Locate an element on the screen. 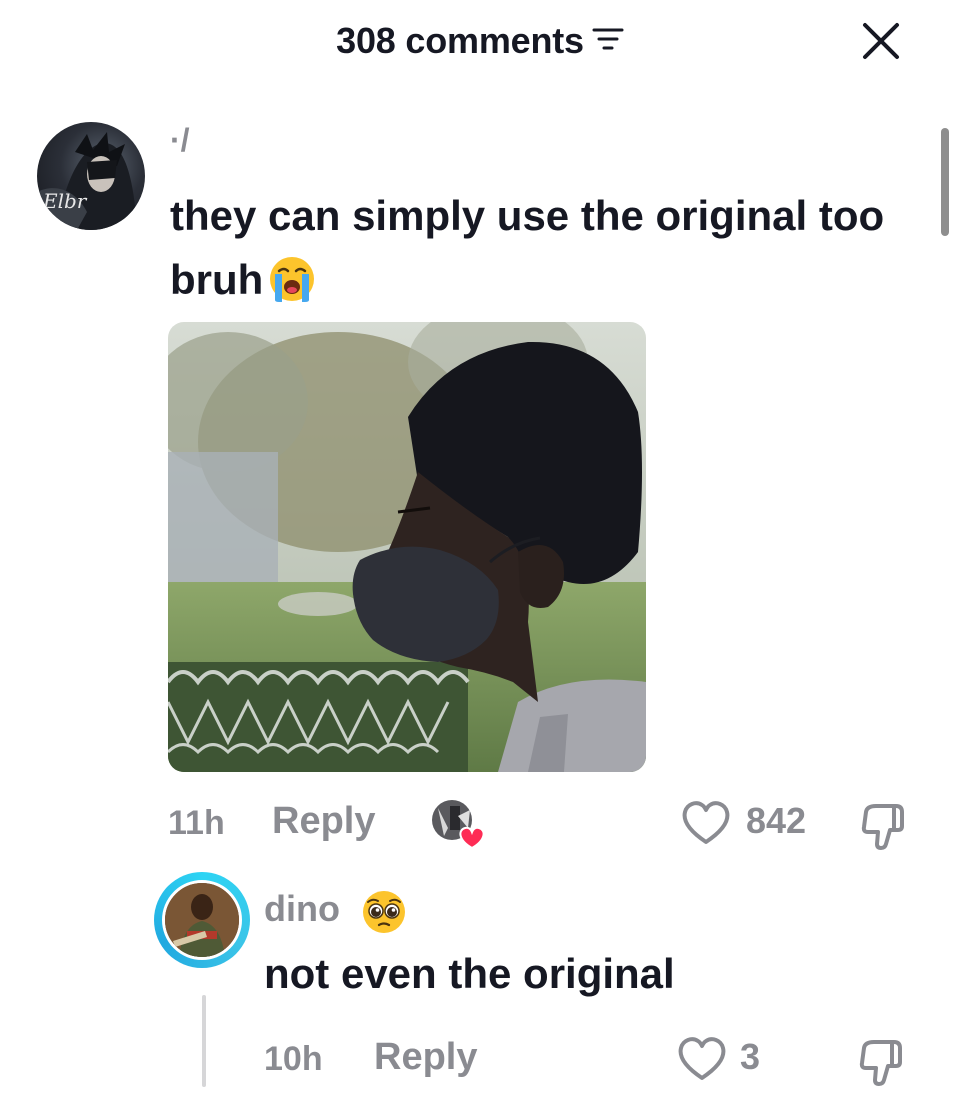  comment-time: 11h is located at coordinates (196, 823).